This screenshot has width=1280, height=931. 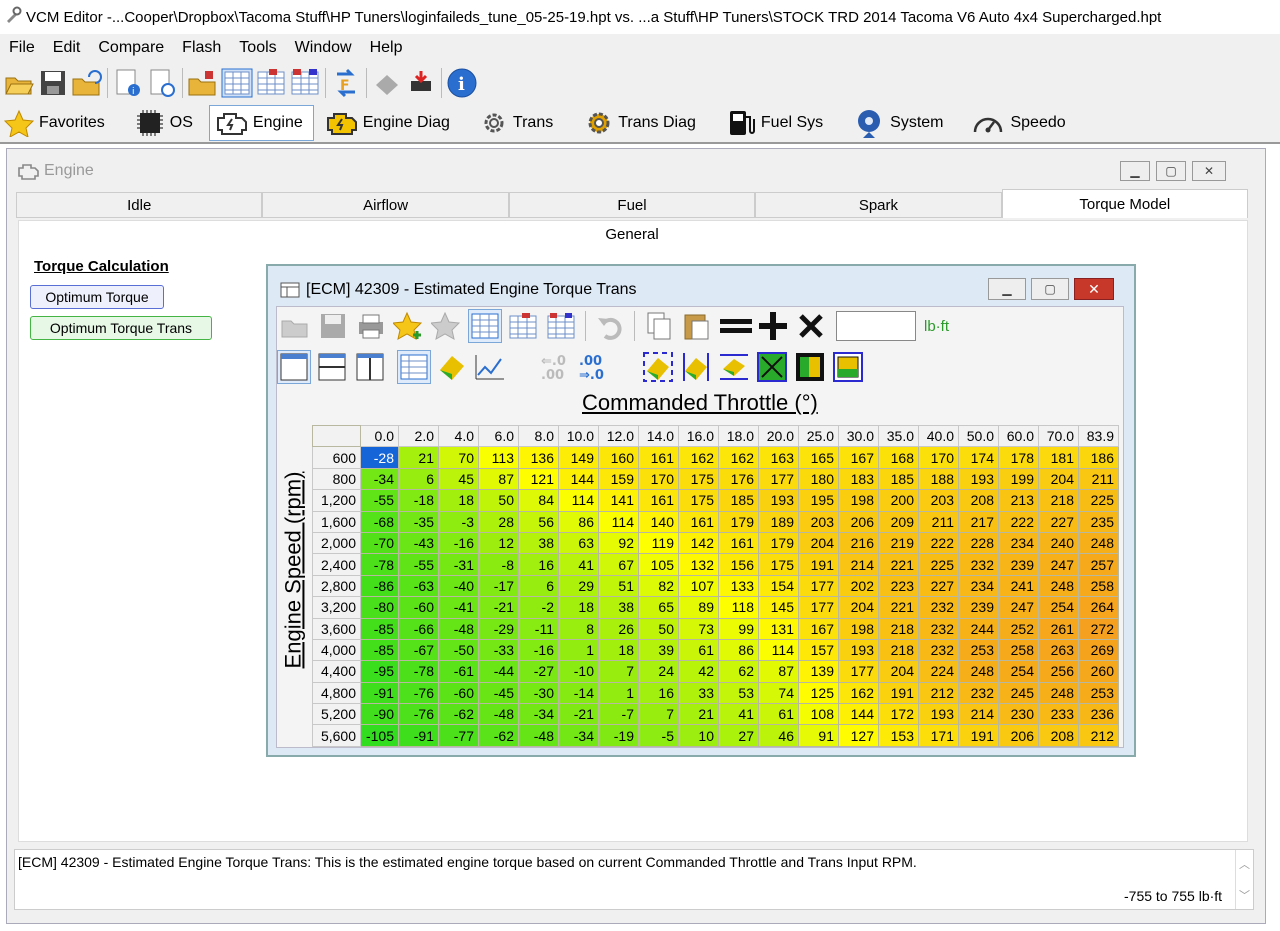 I want to click on table-cell: 12, so click(x=498, y=543).